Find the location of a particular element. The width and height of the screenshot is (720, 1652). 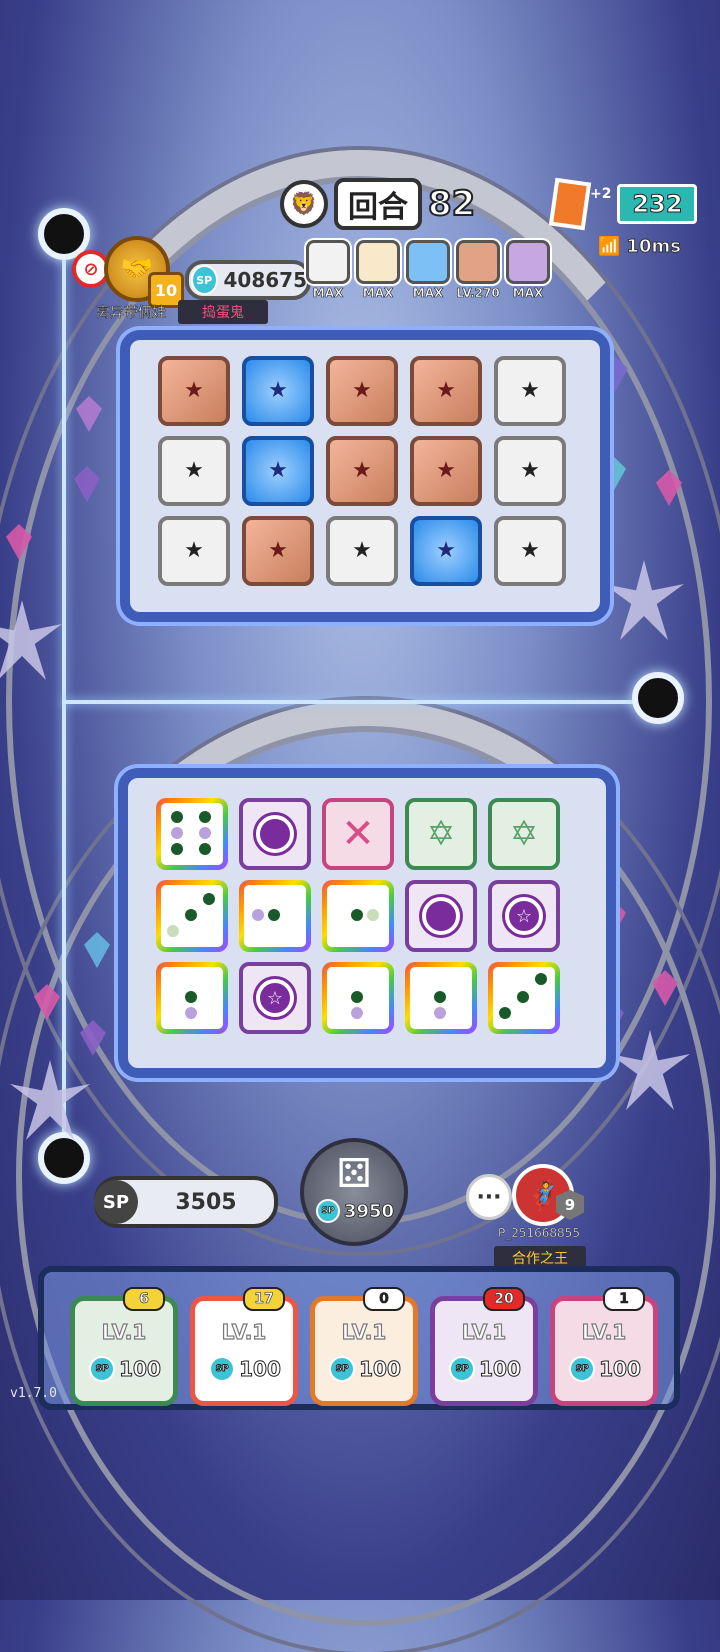

opponent-dice-grid: ★ ★ ★ ★ ★ ★ ★ ★ ★ ★ ★ ★ ★ ★ ★ is located at coordinates (362, 471).